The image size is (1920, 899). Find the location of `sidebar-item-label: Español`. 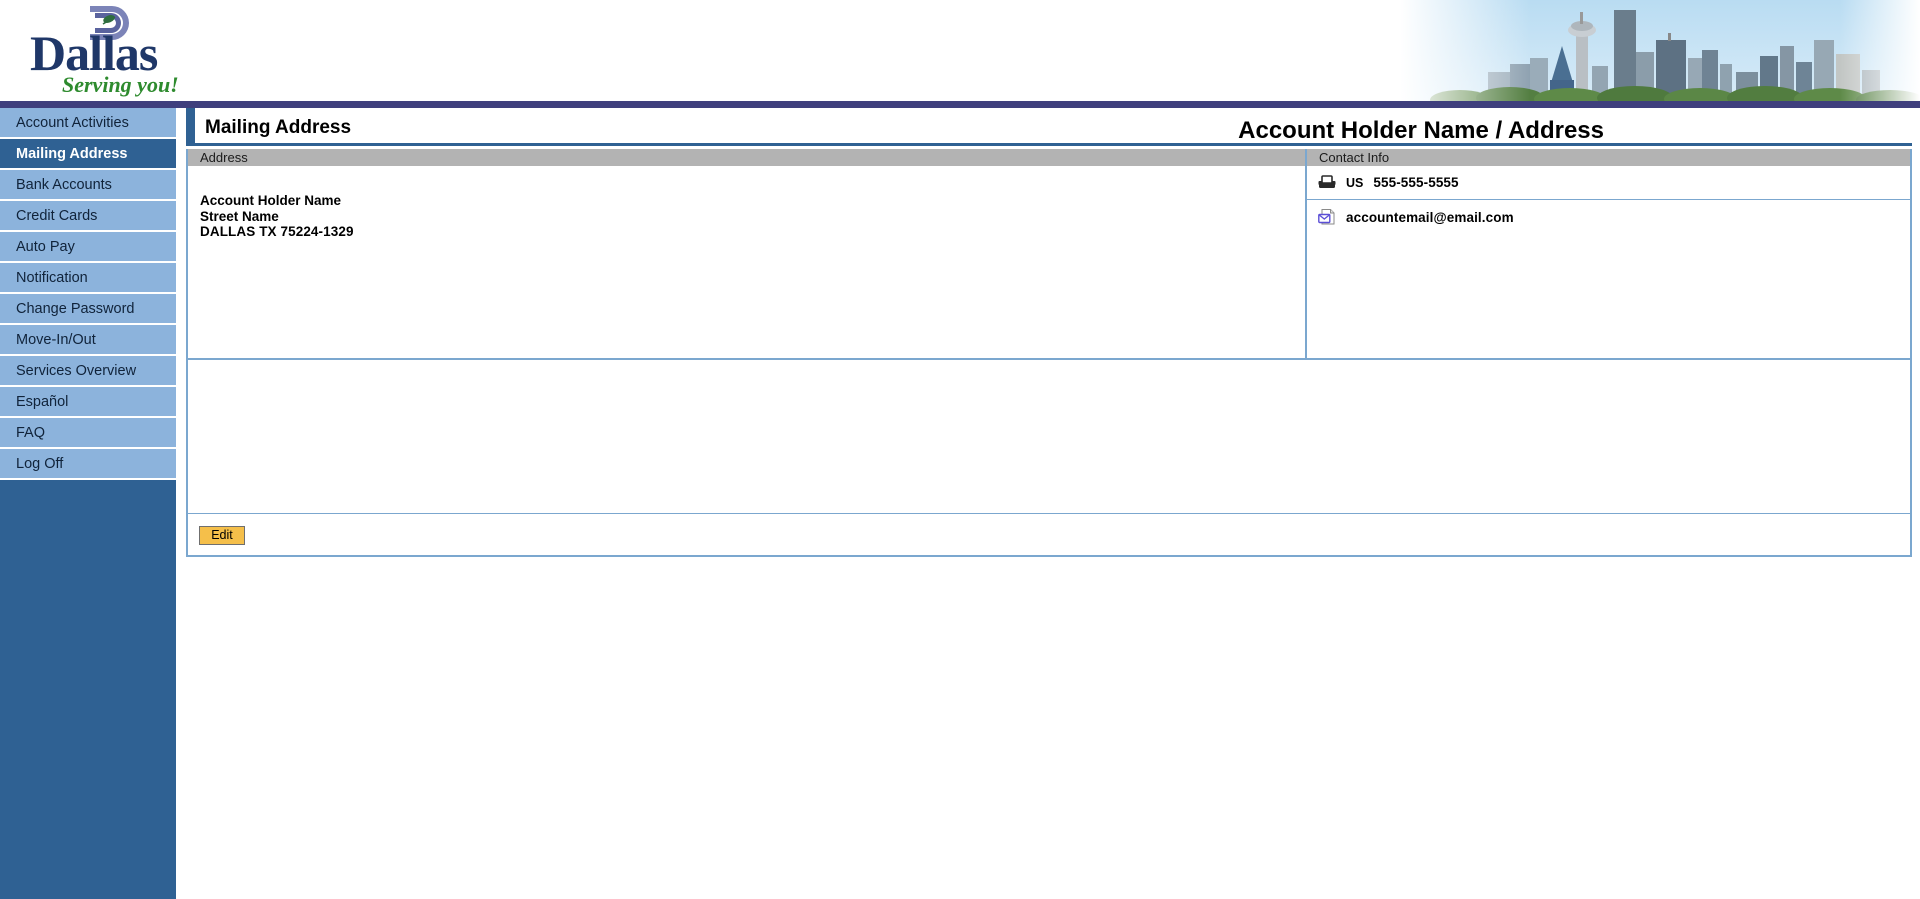

sidebar-item-label: Español is located at coordinates (42, 402).